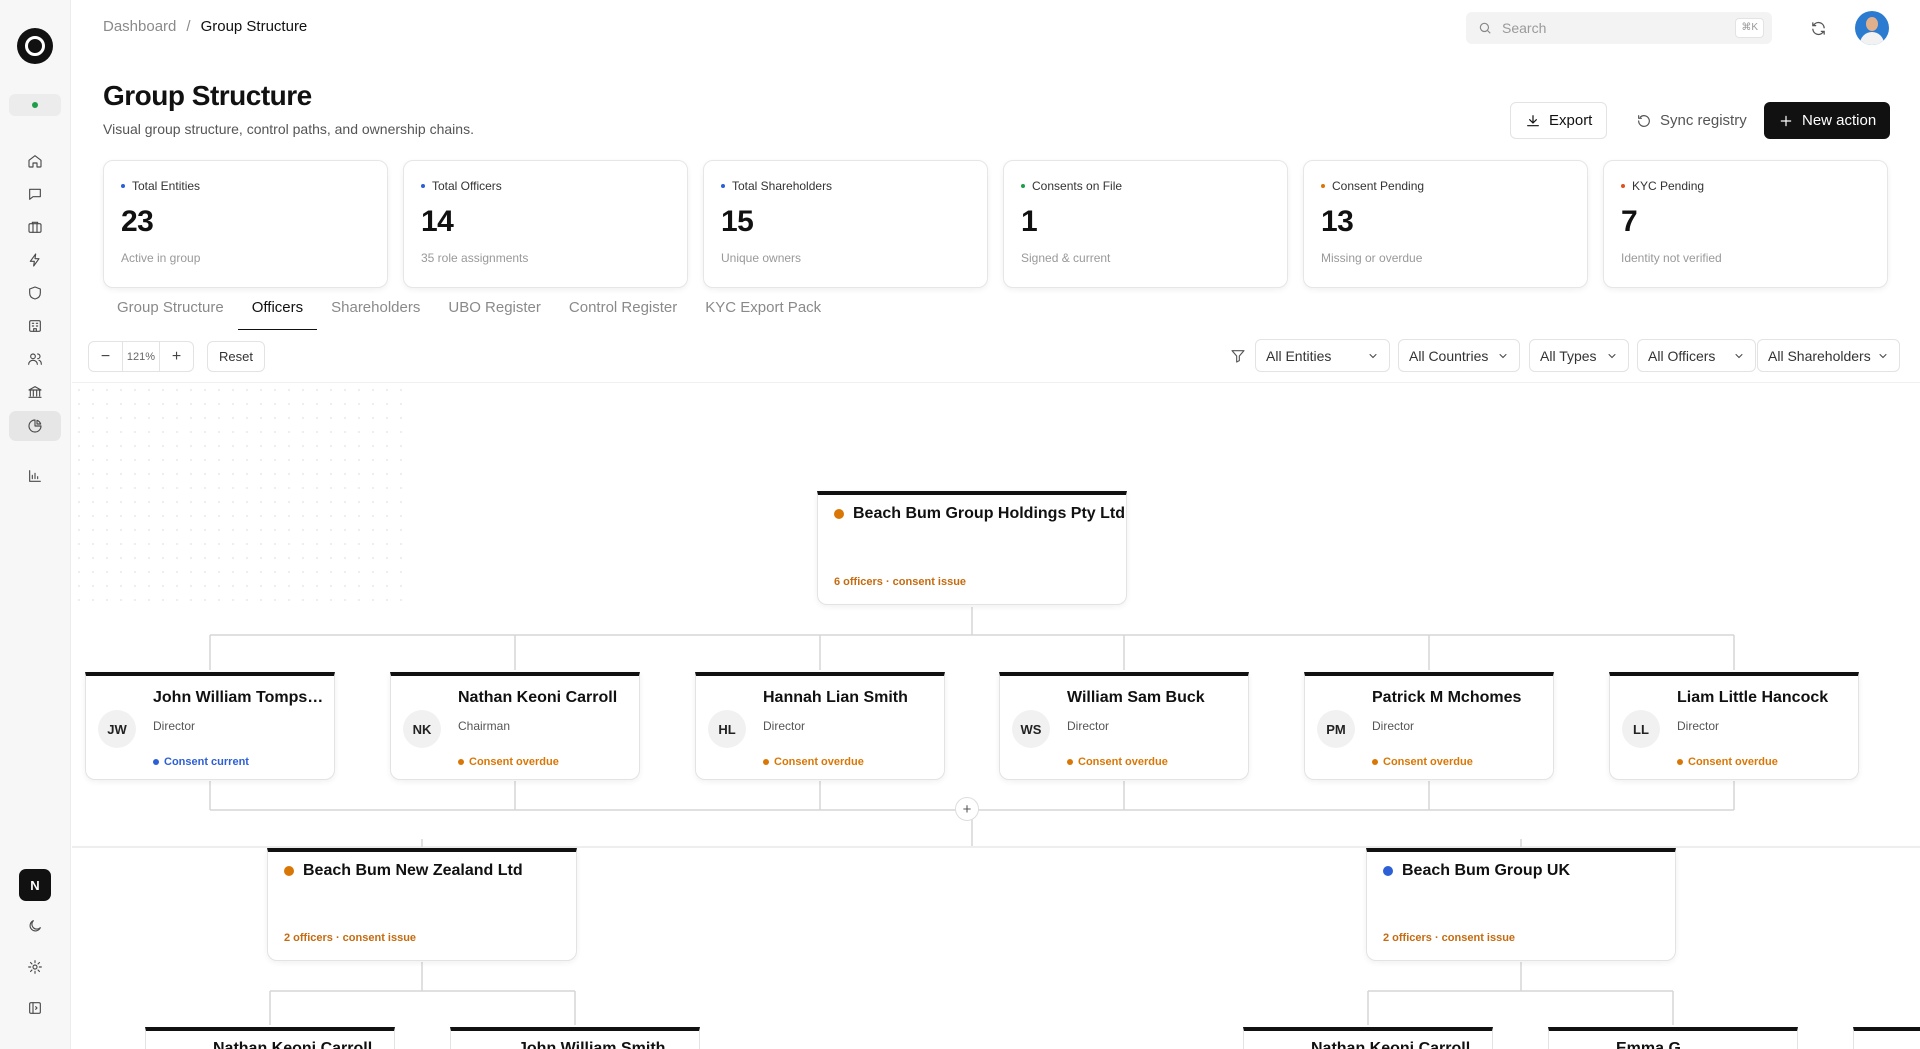  Describe the element at coordinates (350, 938) in the screenshot. I see `entity-meta: 2 officers · consent issue` at that location.